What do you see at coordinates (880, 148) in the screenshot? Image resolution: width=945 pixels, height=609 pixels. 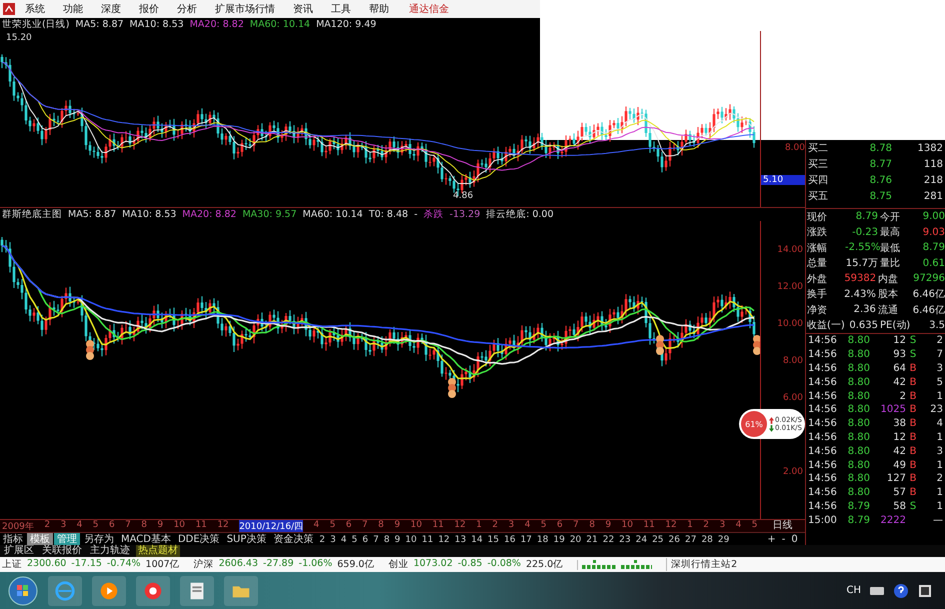 I see `bid-price: 8.78` at bounding box center [880, 148].